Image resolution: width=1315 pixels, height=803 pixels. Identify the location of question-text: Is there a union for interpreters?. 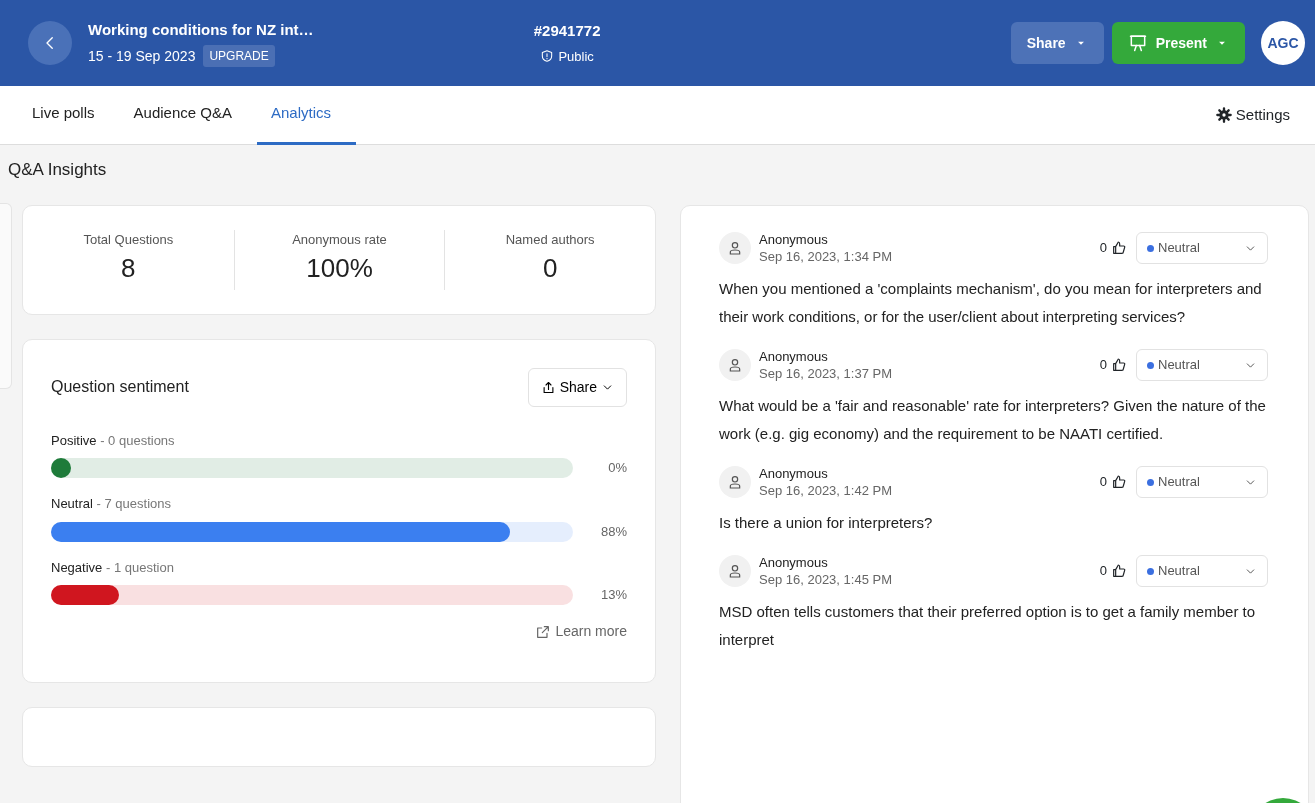
(826, 522).